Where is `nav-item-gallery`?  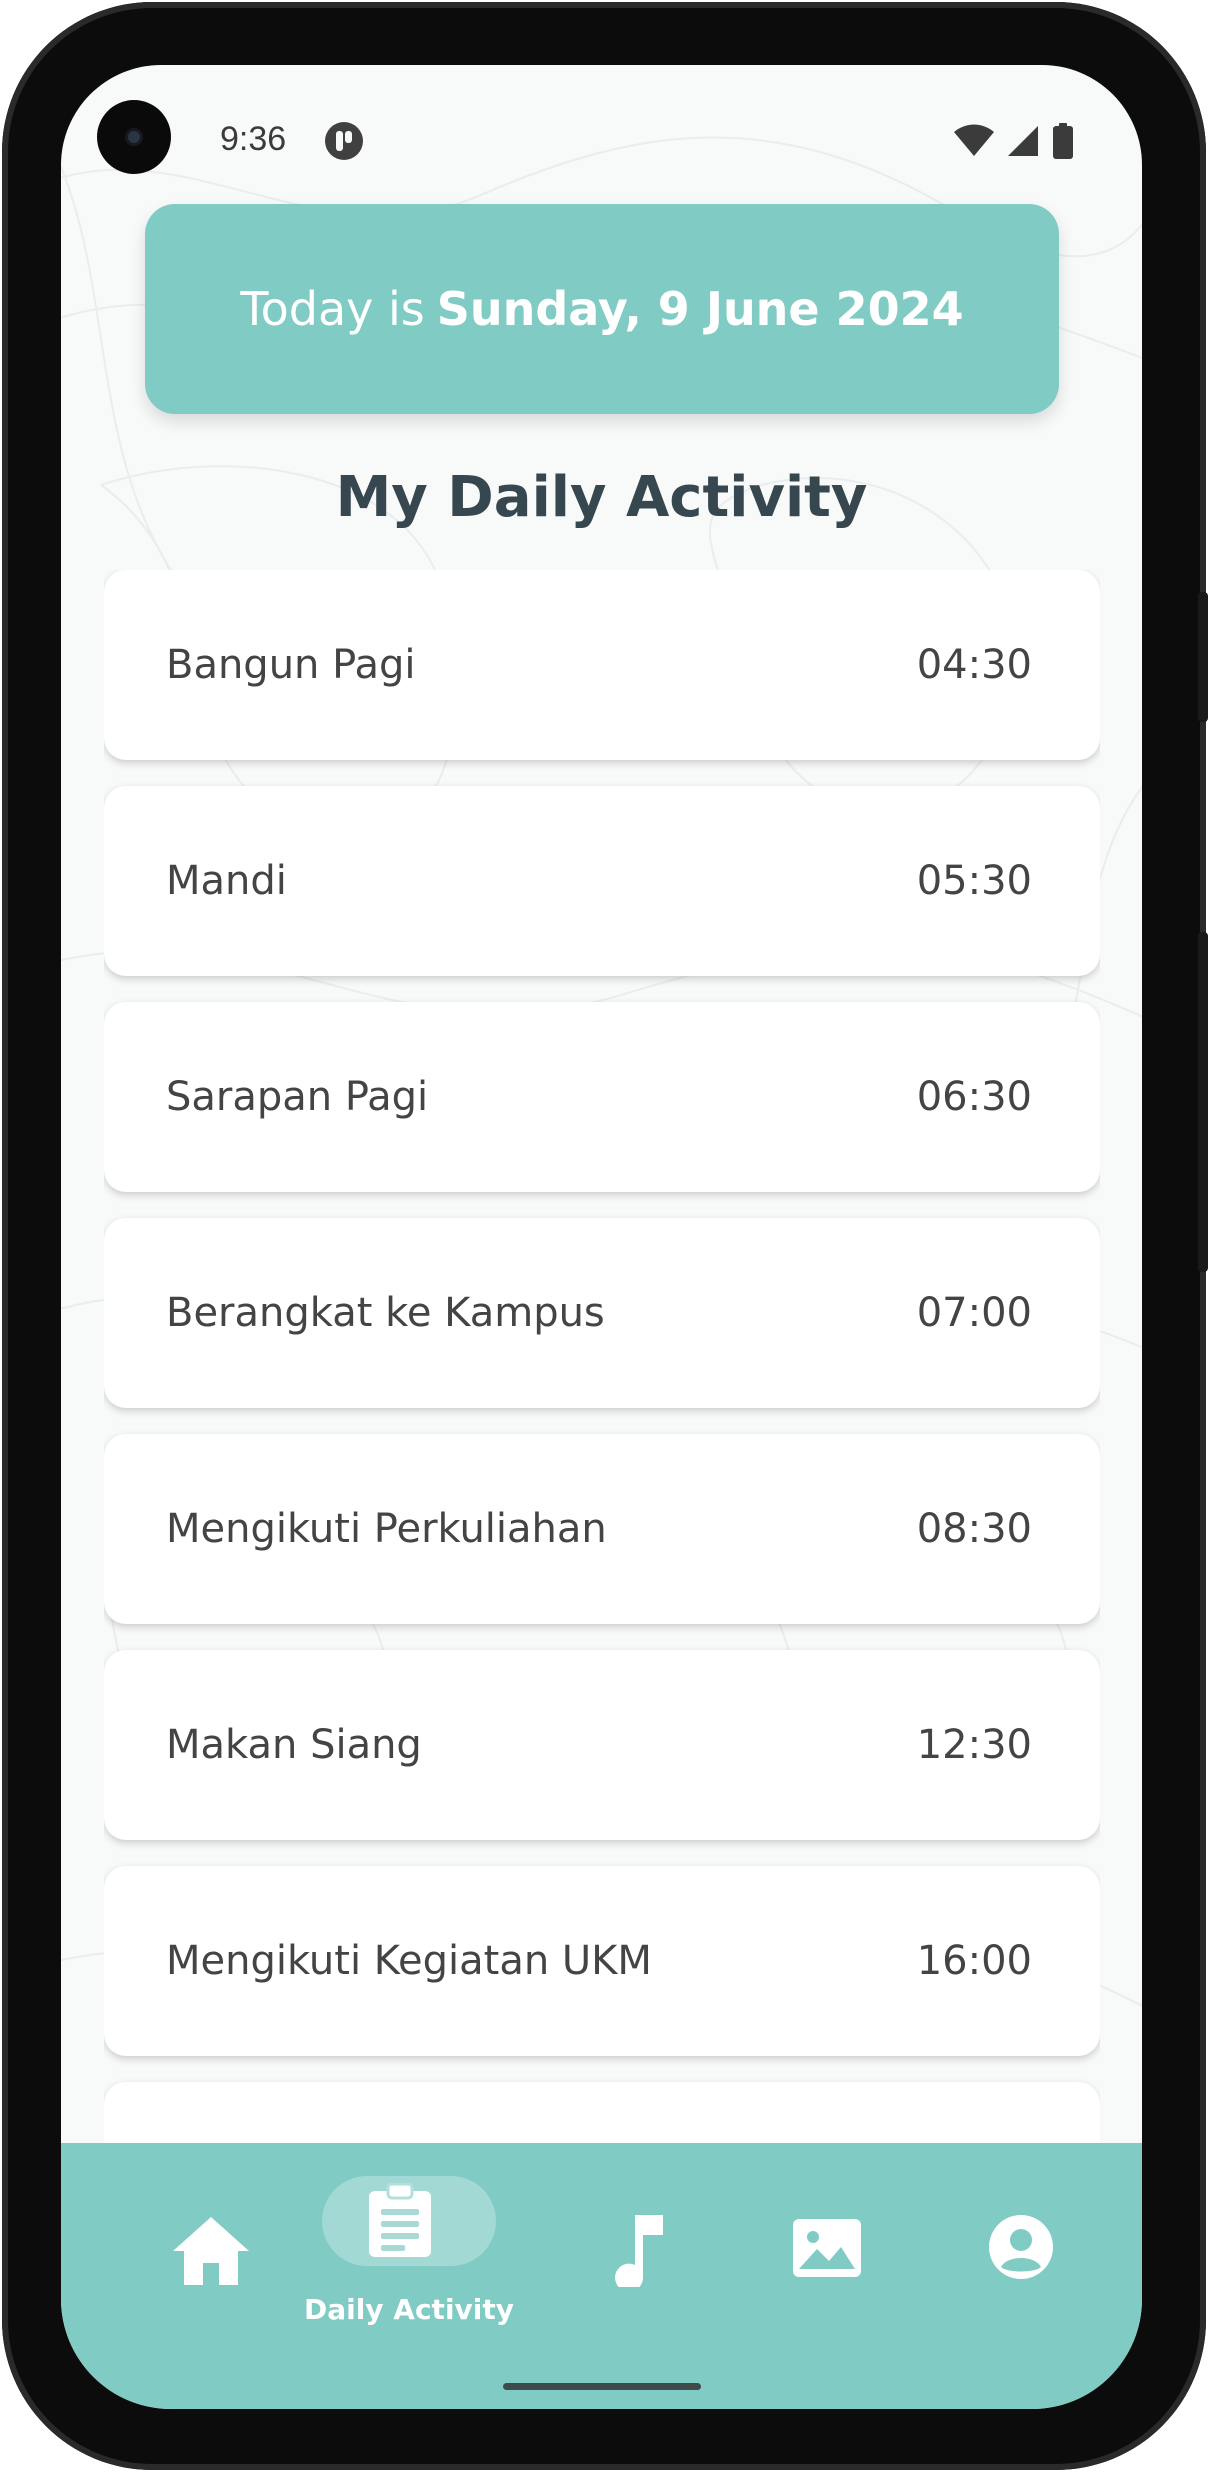 nav-item-gallery is located at coordinates (841, 2276).